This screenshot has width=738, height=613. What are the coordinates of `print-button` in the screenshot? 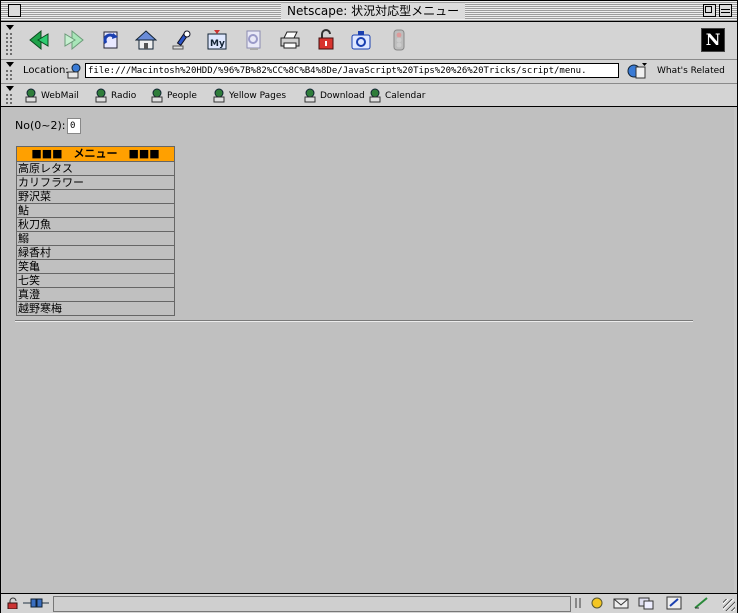 It's located at (290, 40).